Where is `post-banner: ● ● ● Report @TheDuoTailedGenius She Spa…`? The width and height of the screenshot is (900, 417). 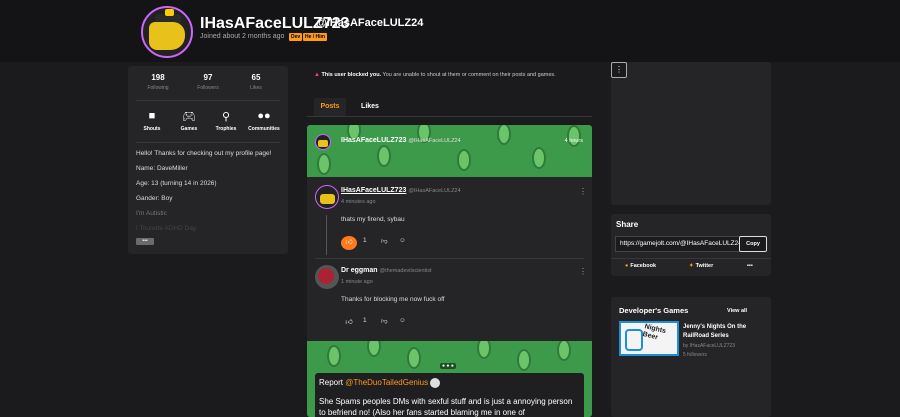 post-banner: ● ● ● Report @TheDuoTailedGenius She Spa… is located at coordinates (449, 379).